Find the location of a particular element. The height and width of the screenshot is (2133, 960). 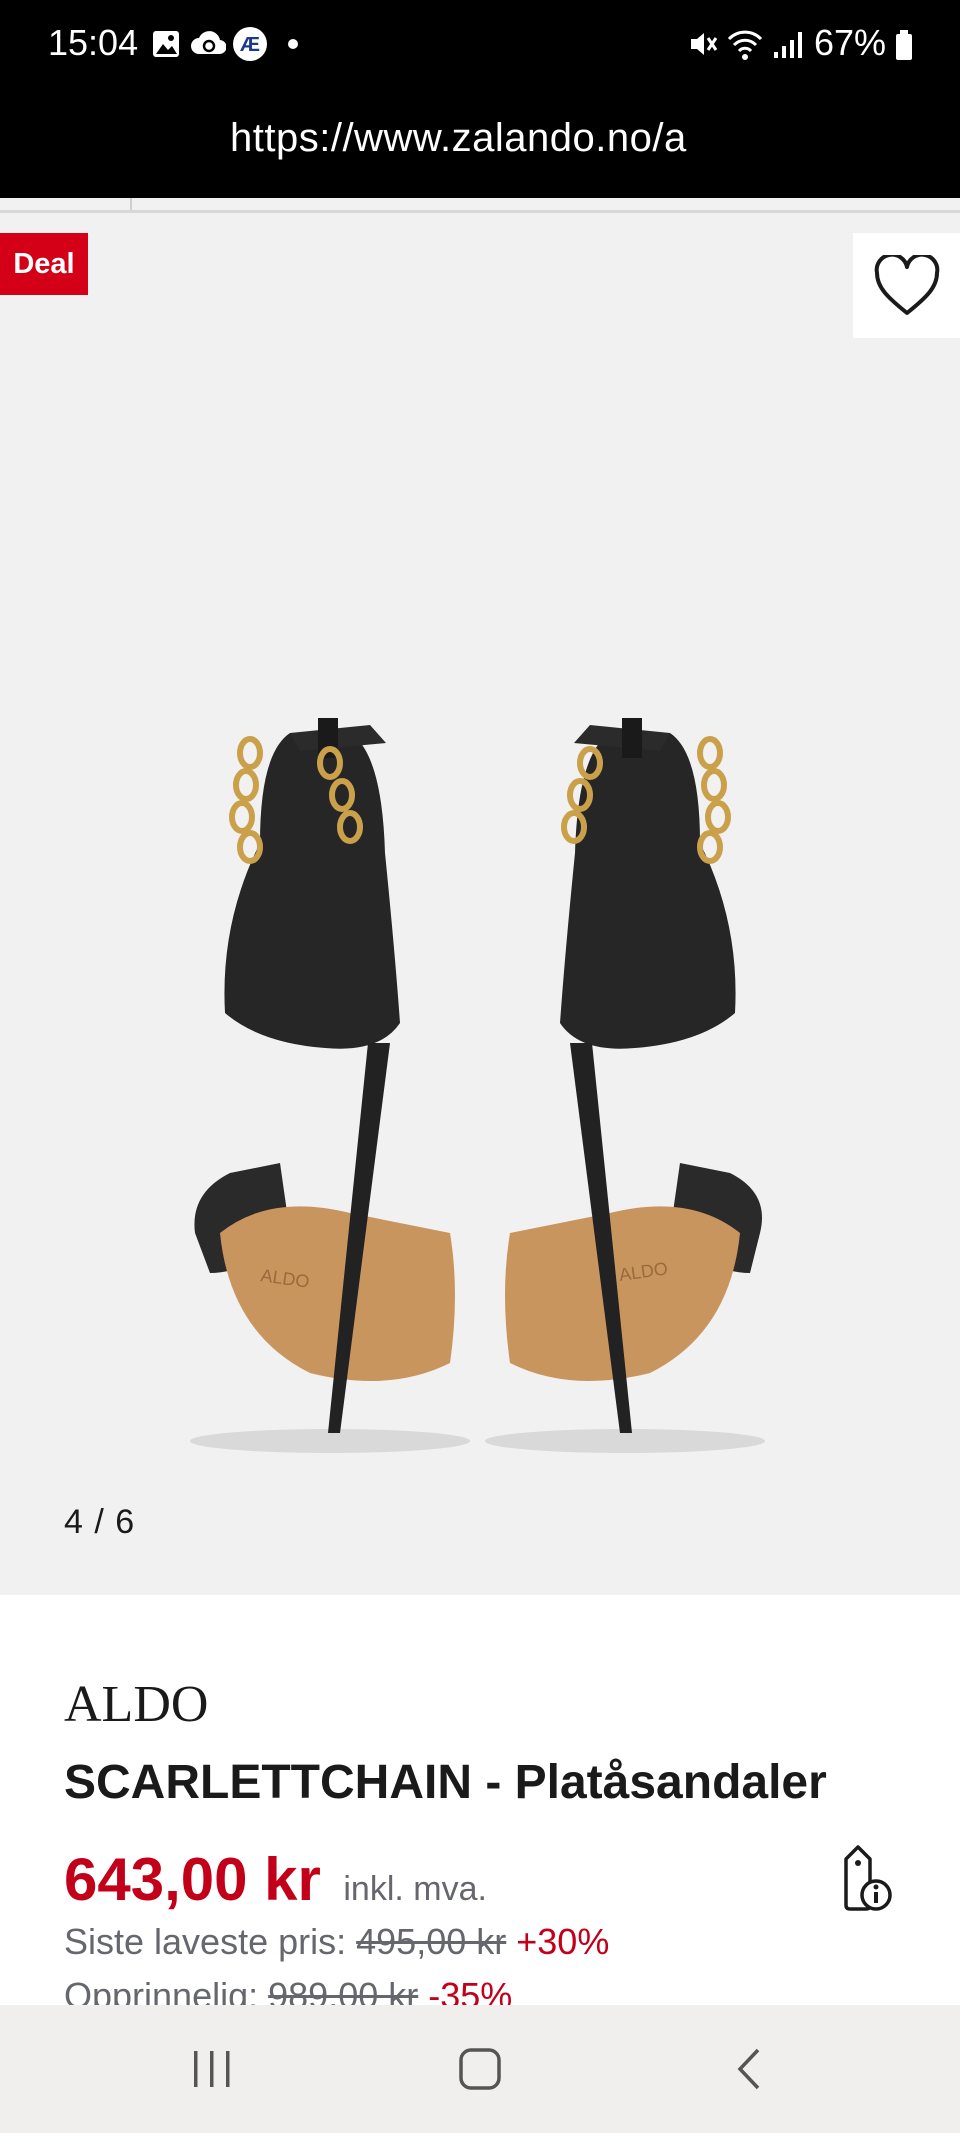

price-tag-info-icon is located at coordinates (864, 1879).